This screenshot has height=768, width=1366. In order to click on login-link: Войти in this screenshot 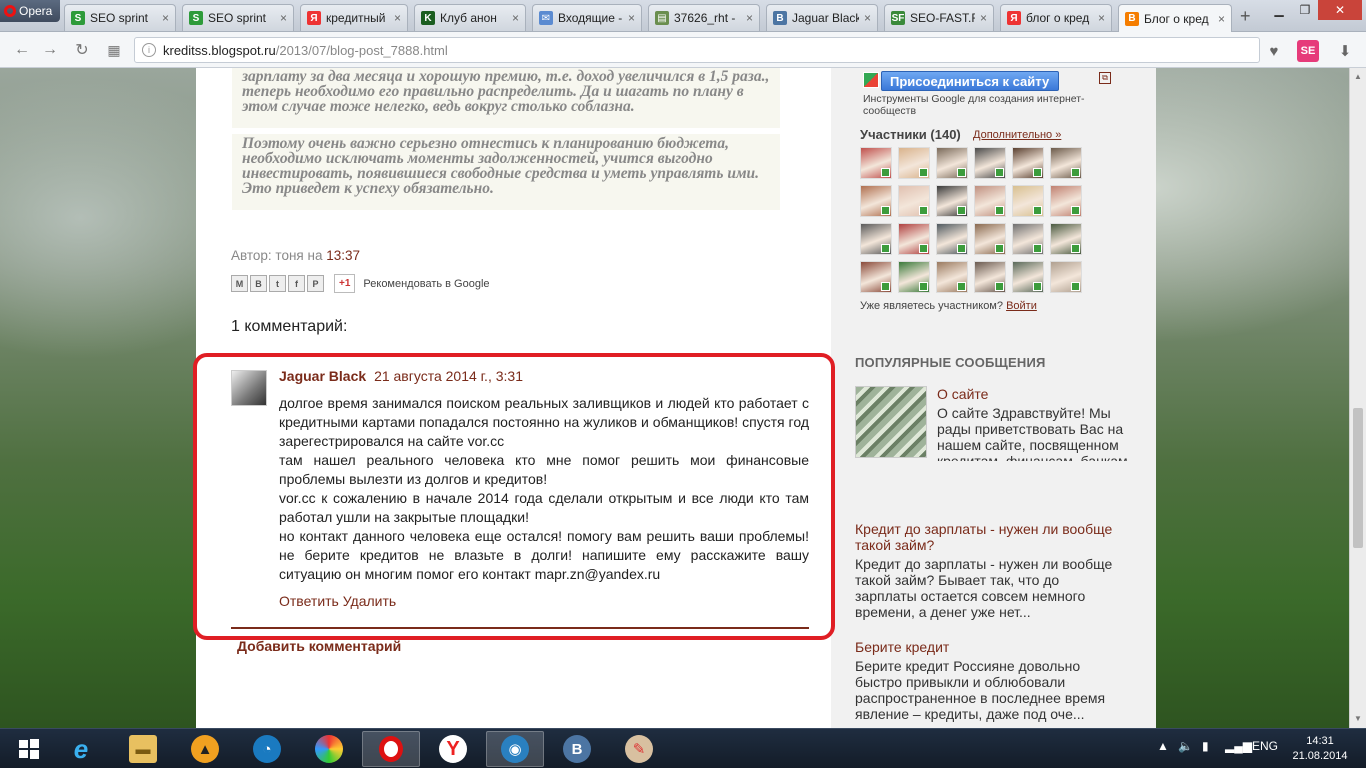, I will do `click(1021, 306)`.